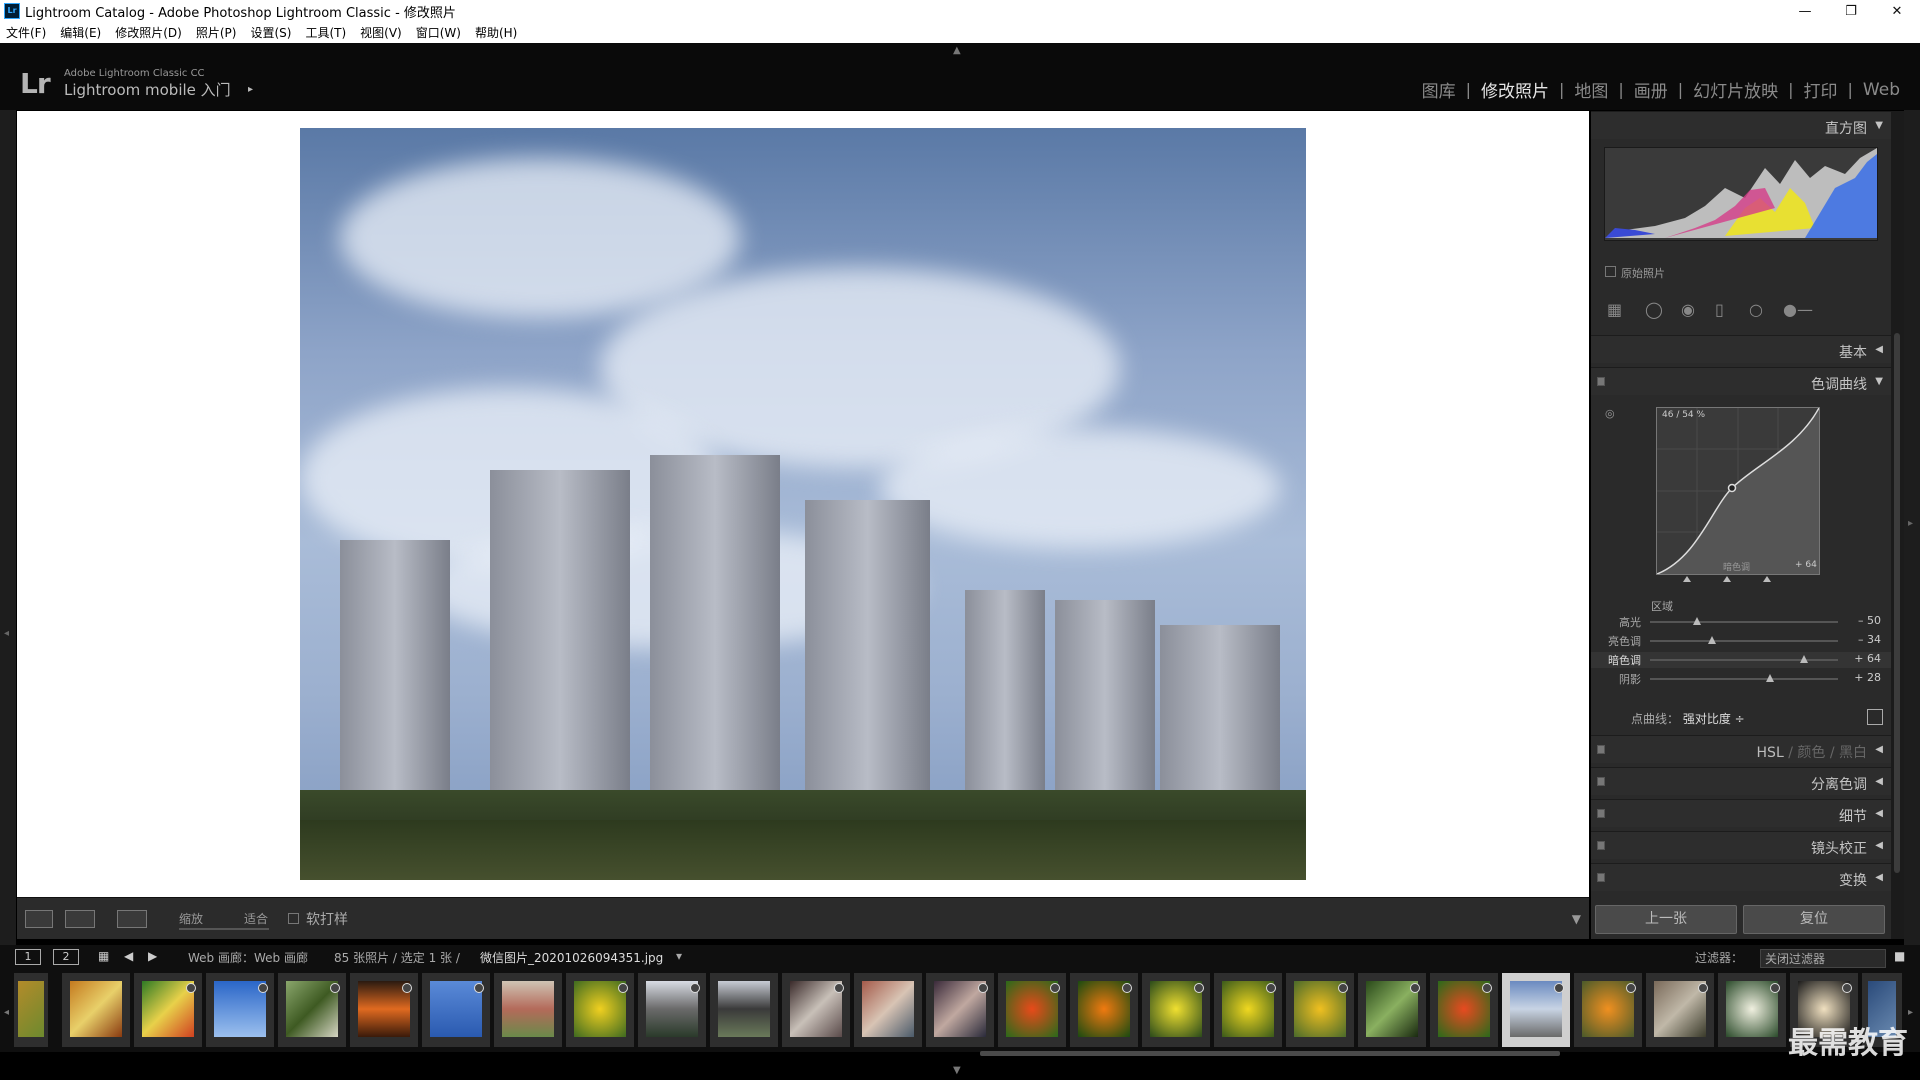 The width and height of the screenshot is (1920, 1080). I want to click on bottom-panel-collapse-icon: ▼, so click(957, 1070).